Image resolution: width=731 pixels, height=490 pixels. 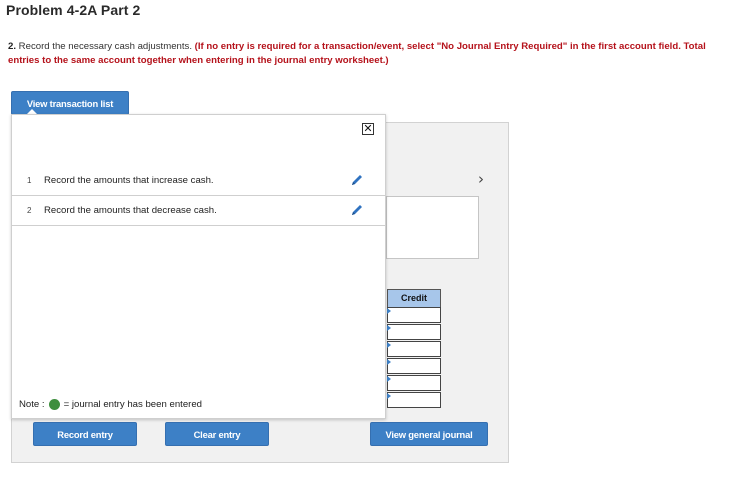 What do you see at coordinates (432, 227) in the screenshot?
I see `worksheet-description-box` at bounding box center [432, 227].